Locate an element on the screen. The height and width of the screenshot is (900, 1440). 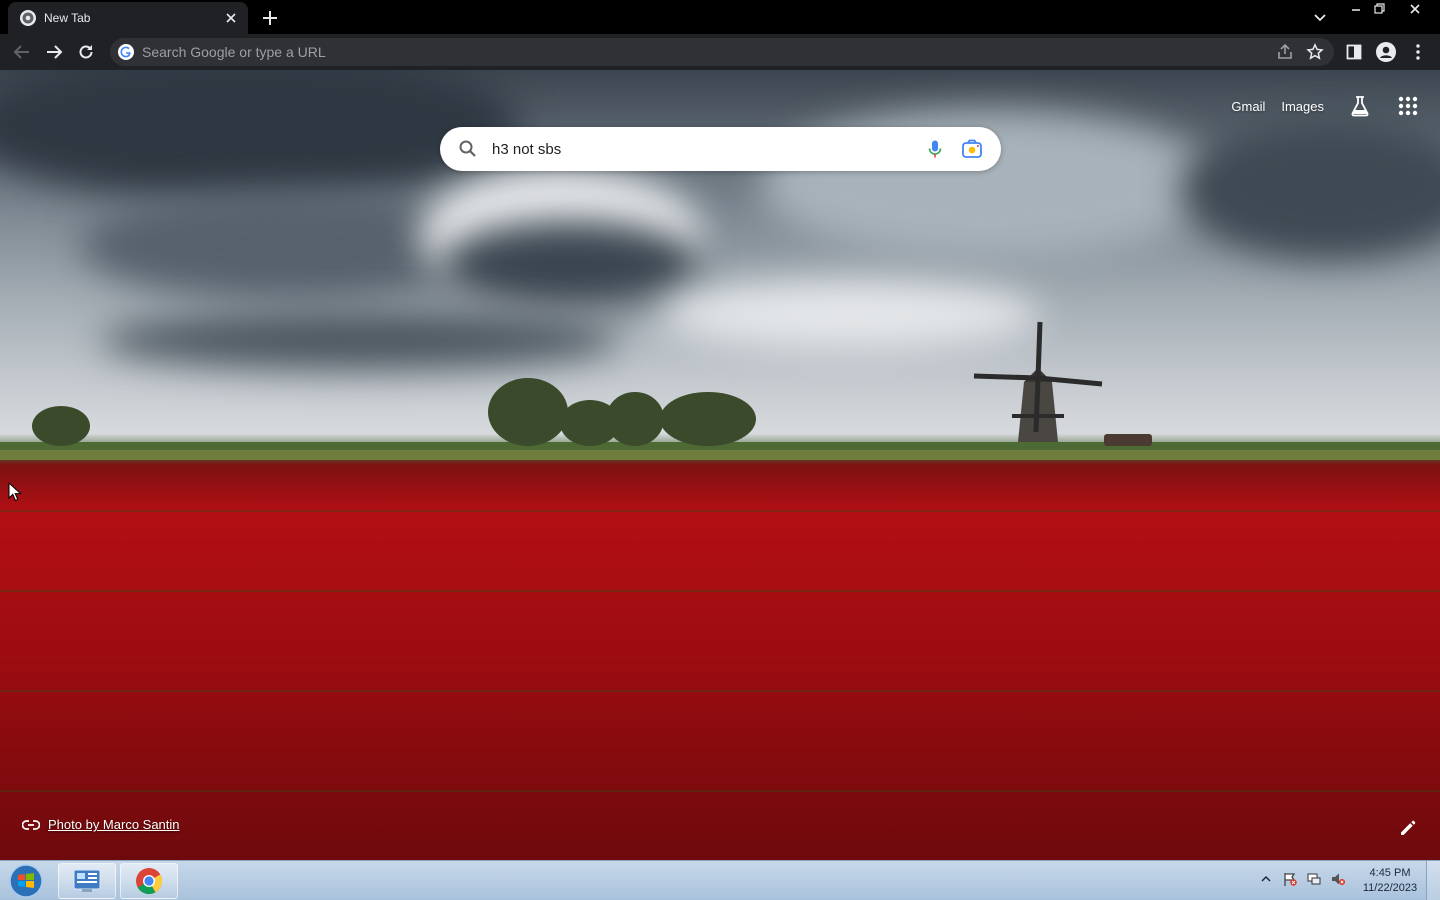
ntp-header-links: Gmail Images is located at coordinates (1325, 106).